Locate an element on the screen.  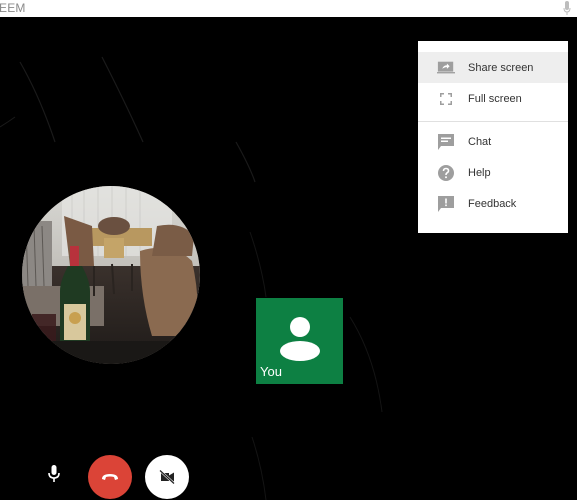
remote-participant-video is located at coordinates (111, 275).